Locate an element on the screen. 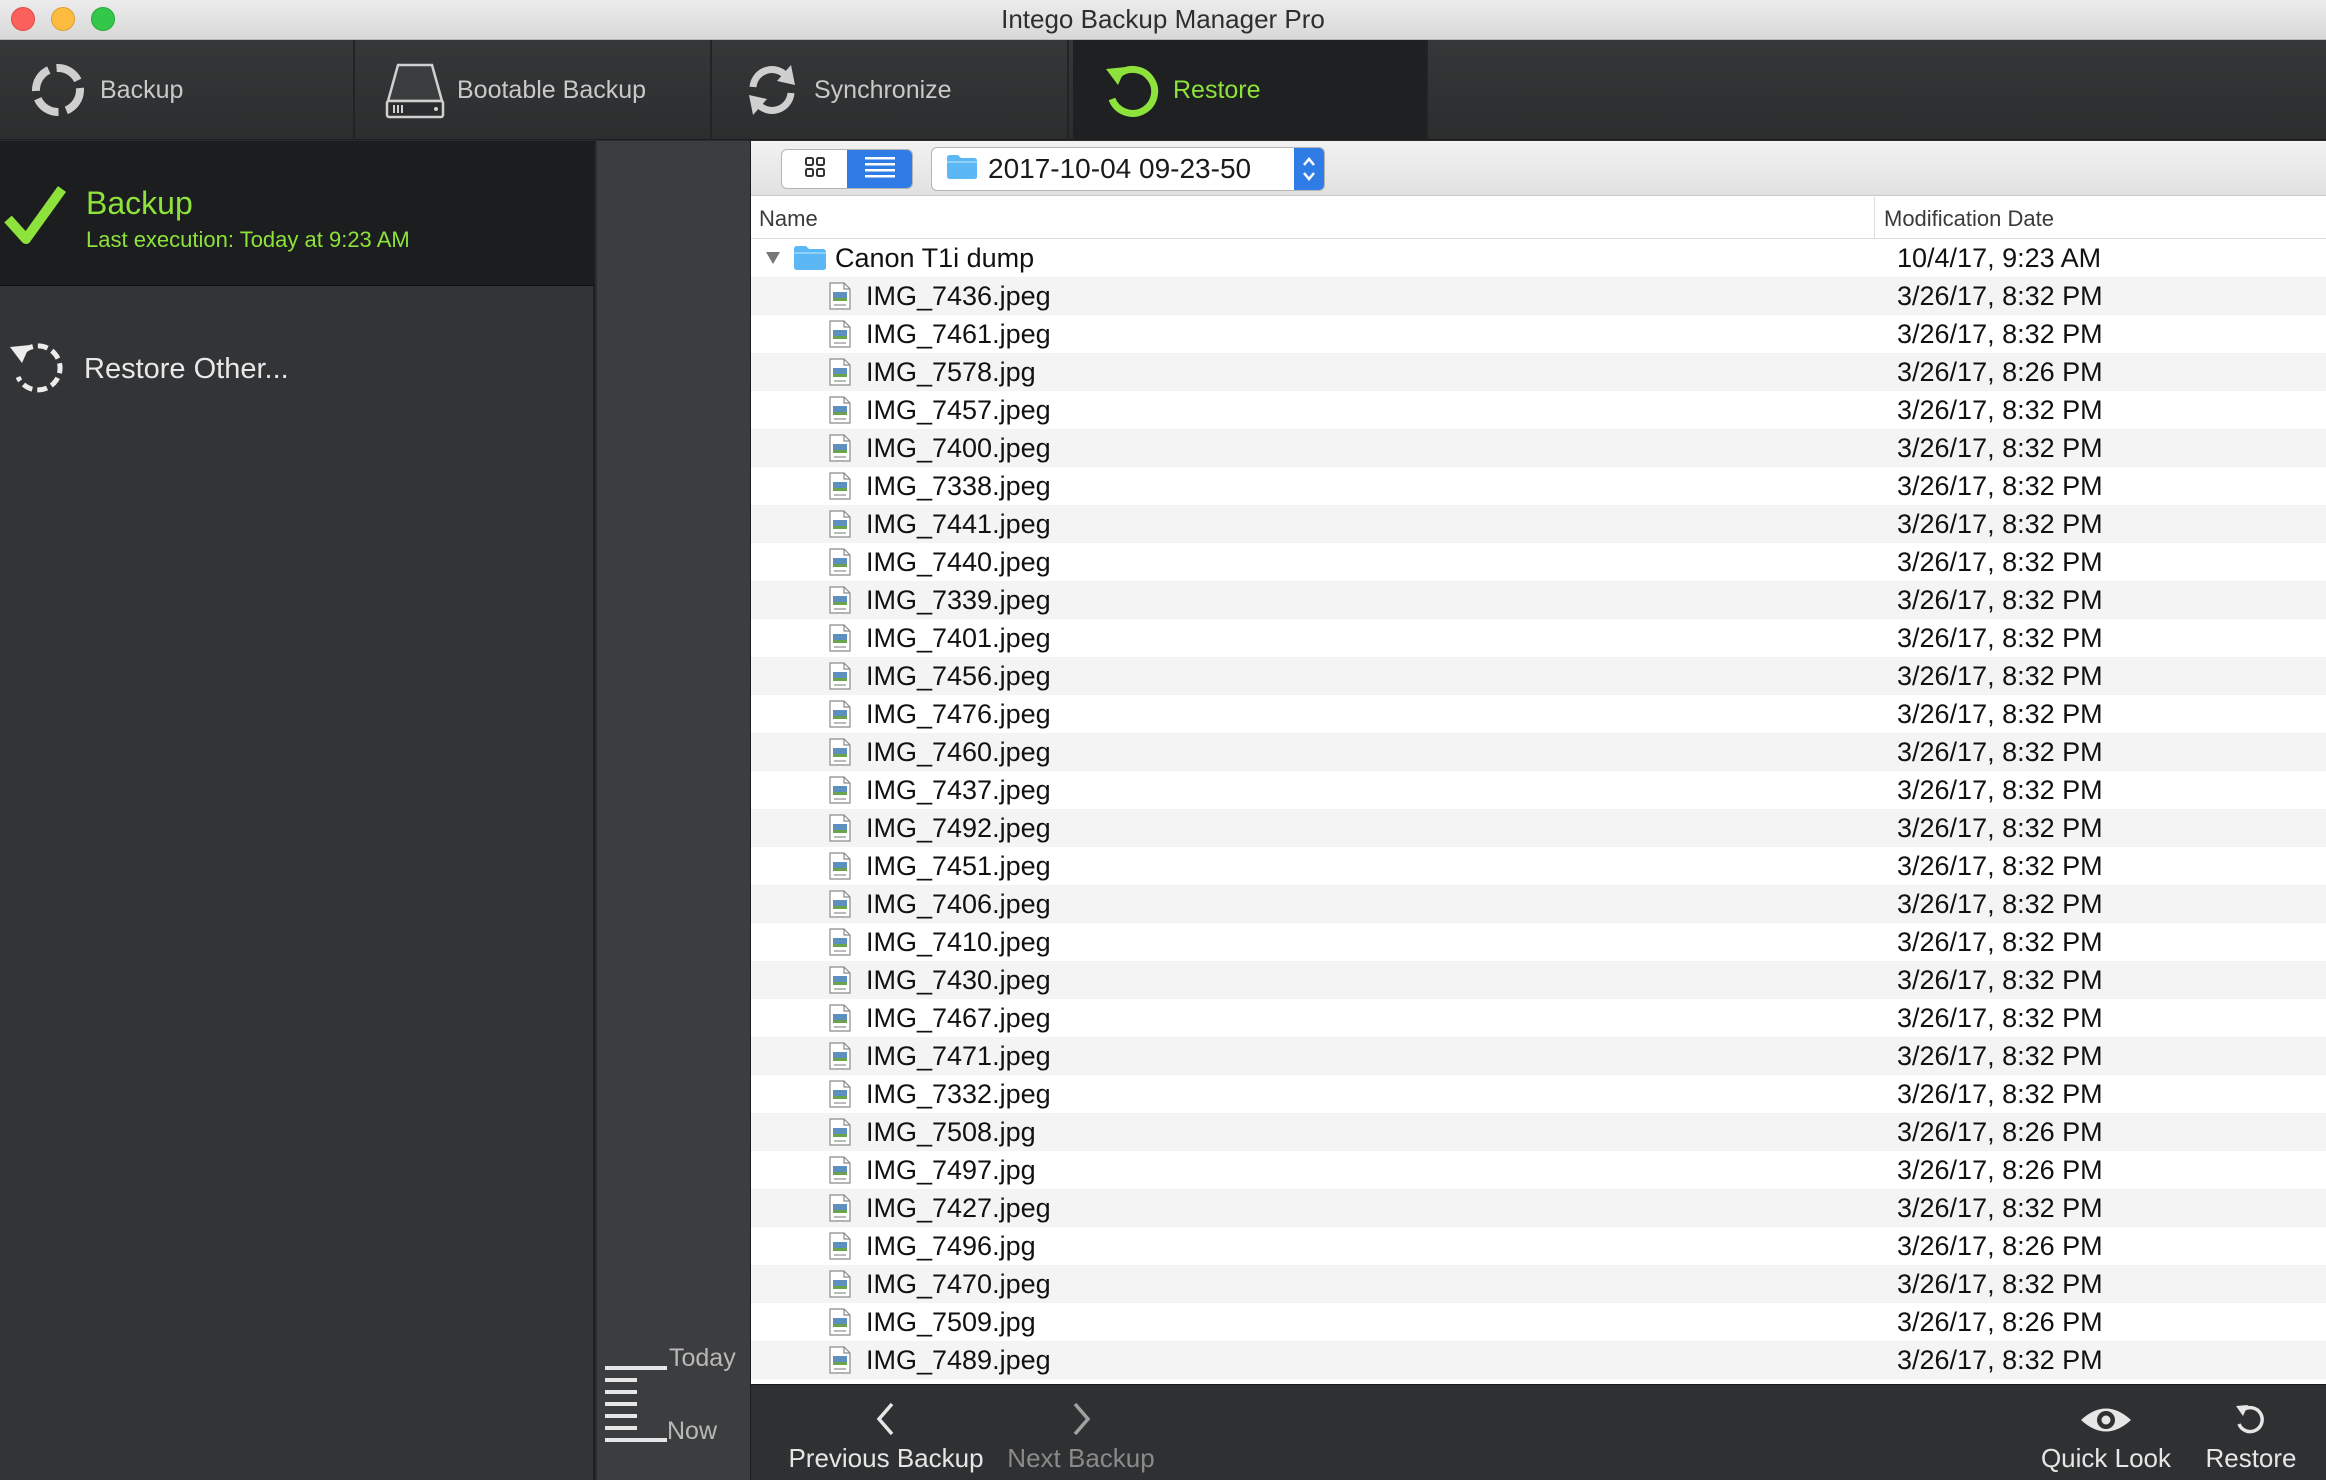 The width and height of the screenshot is (2326, 1480). hard-drive-icon is located at coordinates (415, 90).